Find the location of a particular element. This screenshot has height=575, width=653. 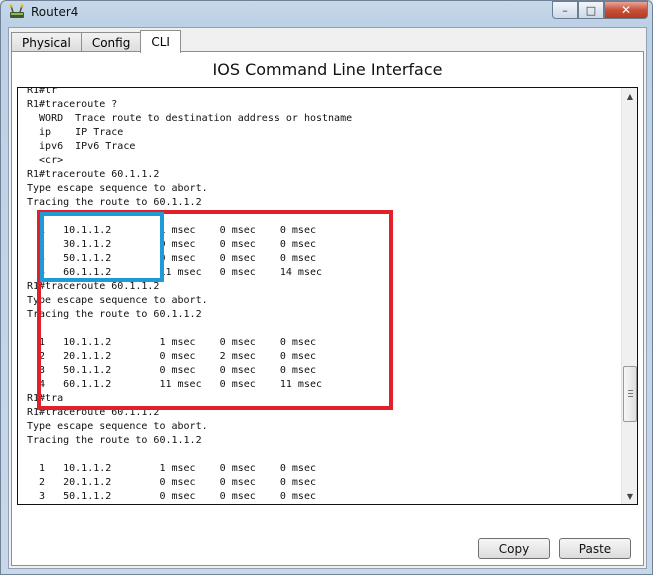

panel-heading: IOS Command Line Interface is located at coordinates (327, 69).